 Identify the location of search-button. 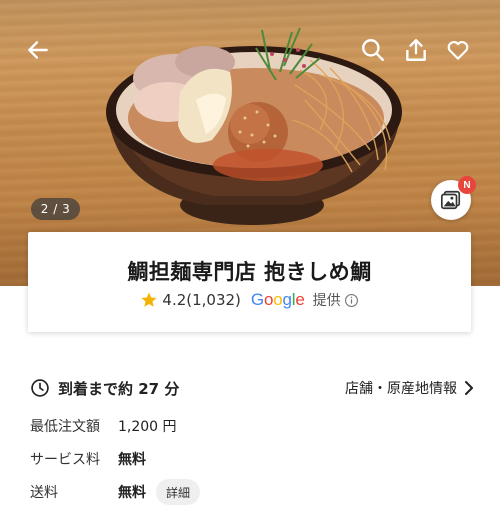
(373, 50).